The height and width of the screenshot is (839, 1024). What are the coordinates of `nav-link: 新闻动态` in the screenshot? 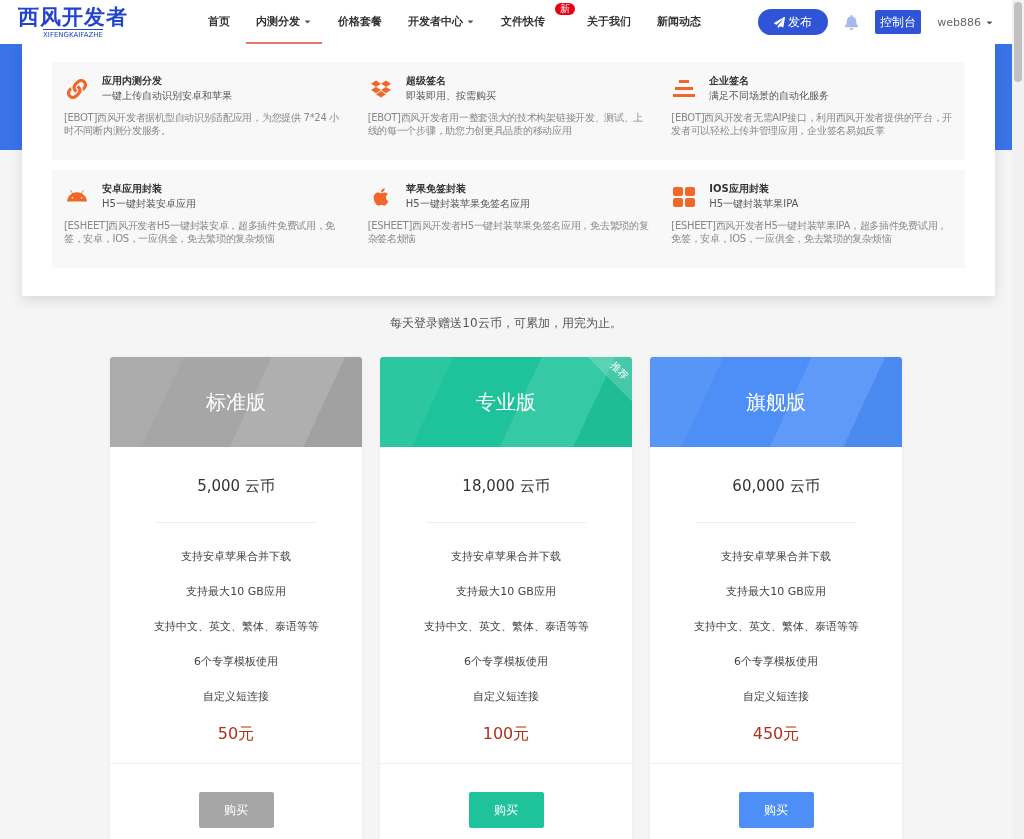 It's located at (679, 22).